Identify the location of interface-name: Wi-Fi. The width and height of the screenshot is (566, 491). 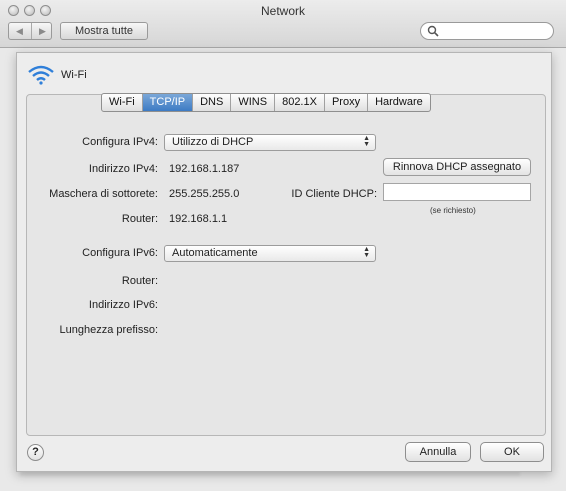
(74, 75).